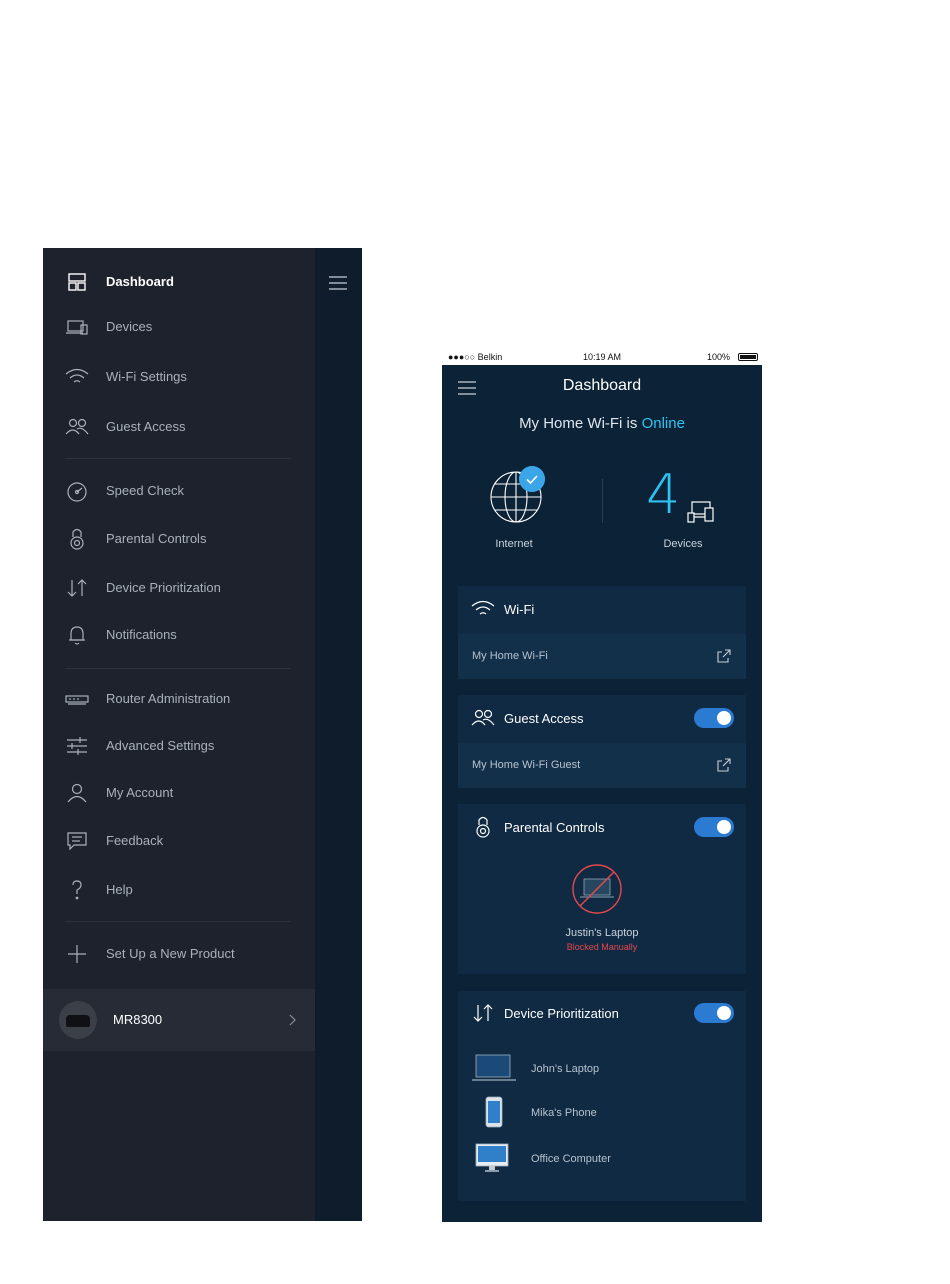  I want to click on menu-item-wifi-settings: Wi-Fi Settings, so click(179, 377).